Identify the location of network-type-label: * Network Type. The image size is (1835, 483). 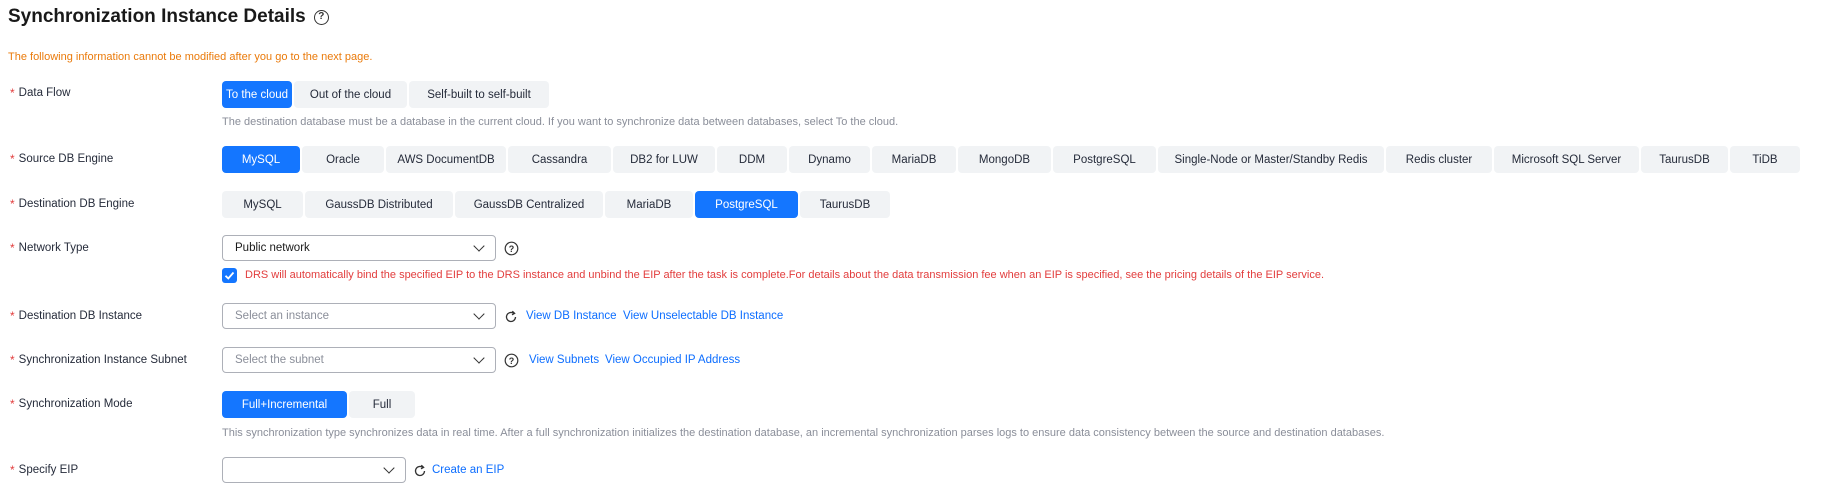
(49, 248).